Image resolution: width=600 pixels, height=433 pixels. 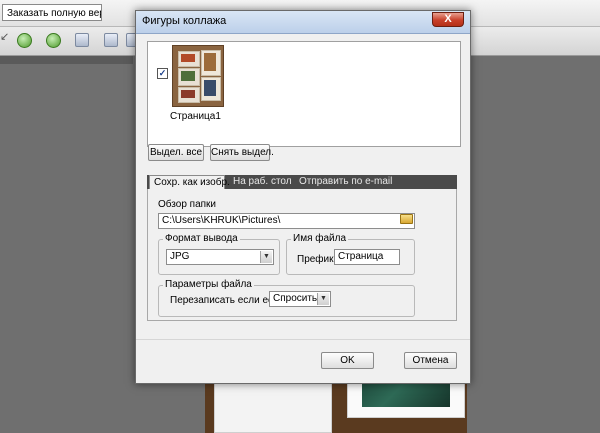 I want to click on page-checkbox: ✓, so click(x=162, y=73).